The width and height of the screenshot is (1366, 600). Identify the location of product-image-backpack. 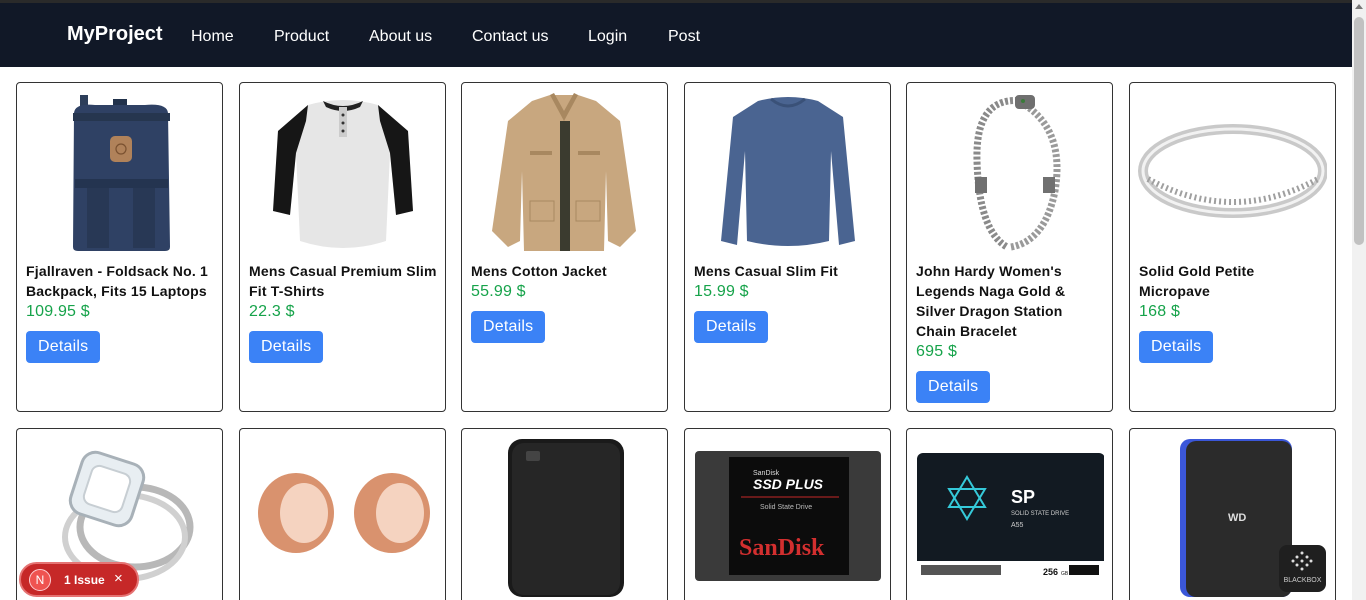
(119, 171).